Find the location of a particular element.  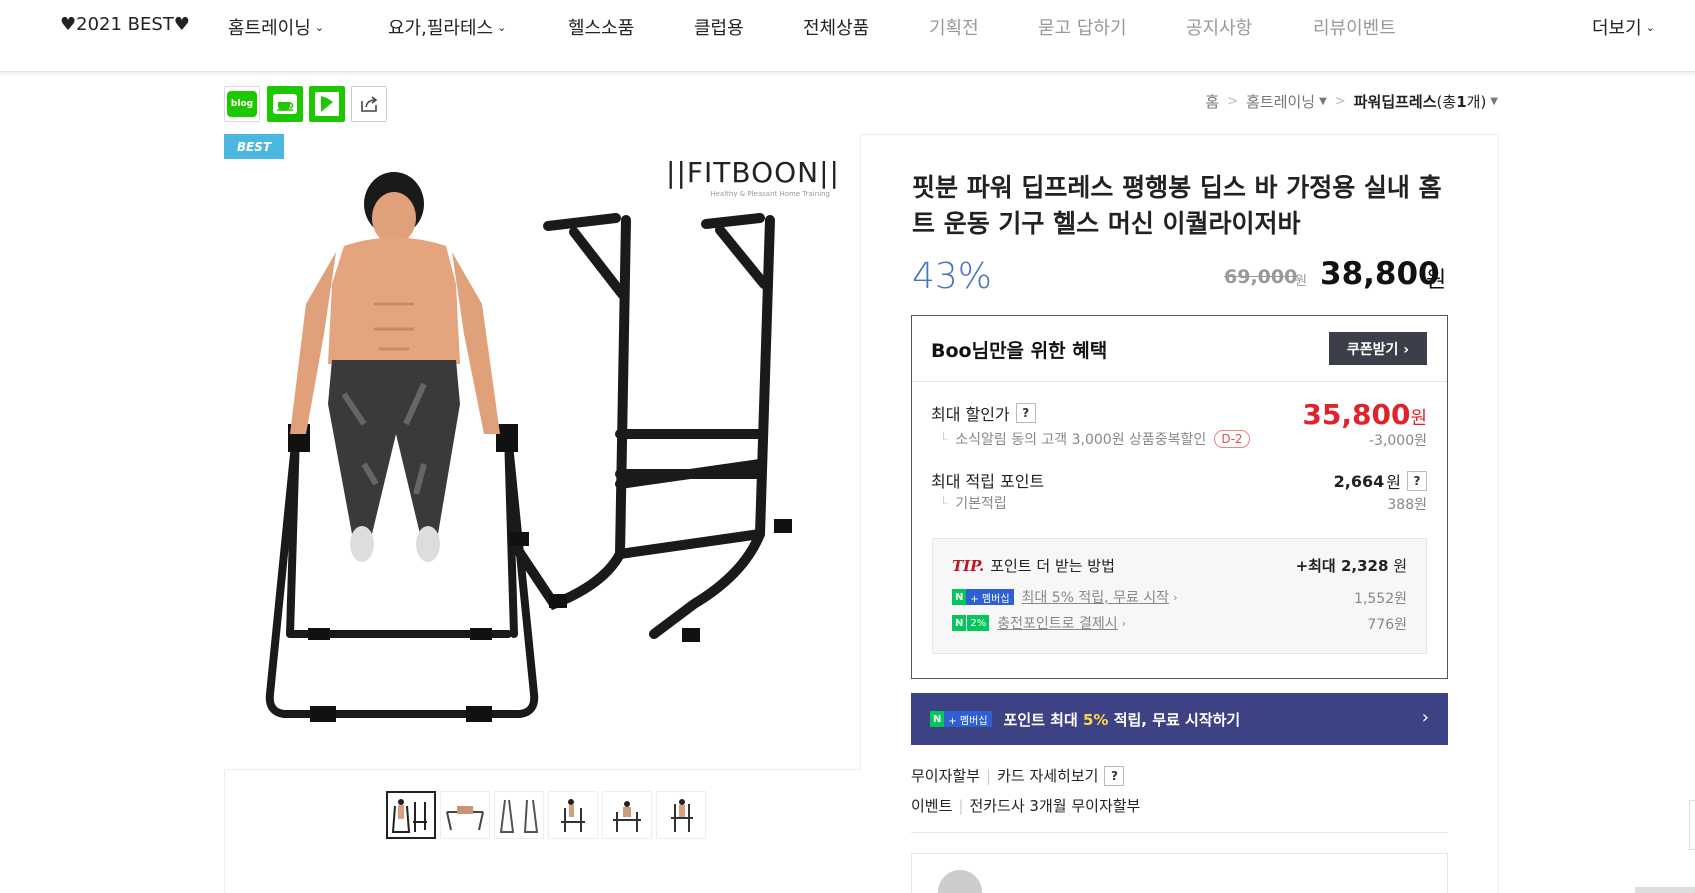

benefit-title: Boo님만을 위한 혜택 is located at coordinates (1019, 351).